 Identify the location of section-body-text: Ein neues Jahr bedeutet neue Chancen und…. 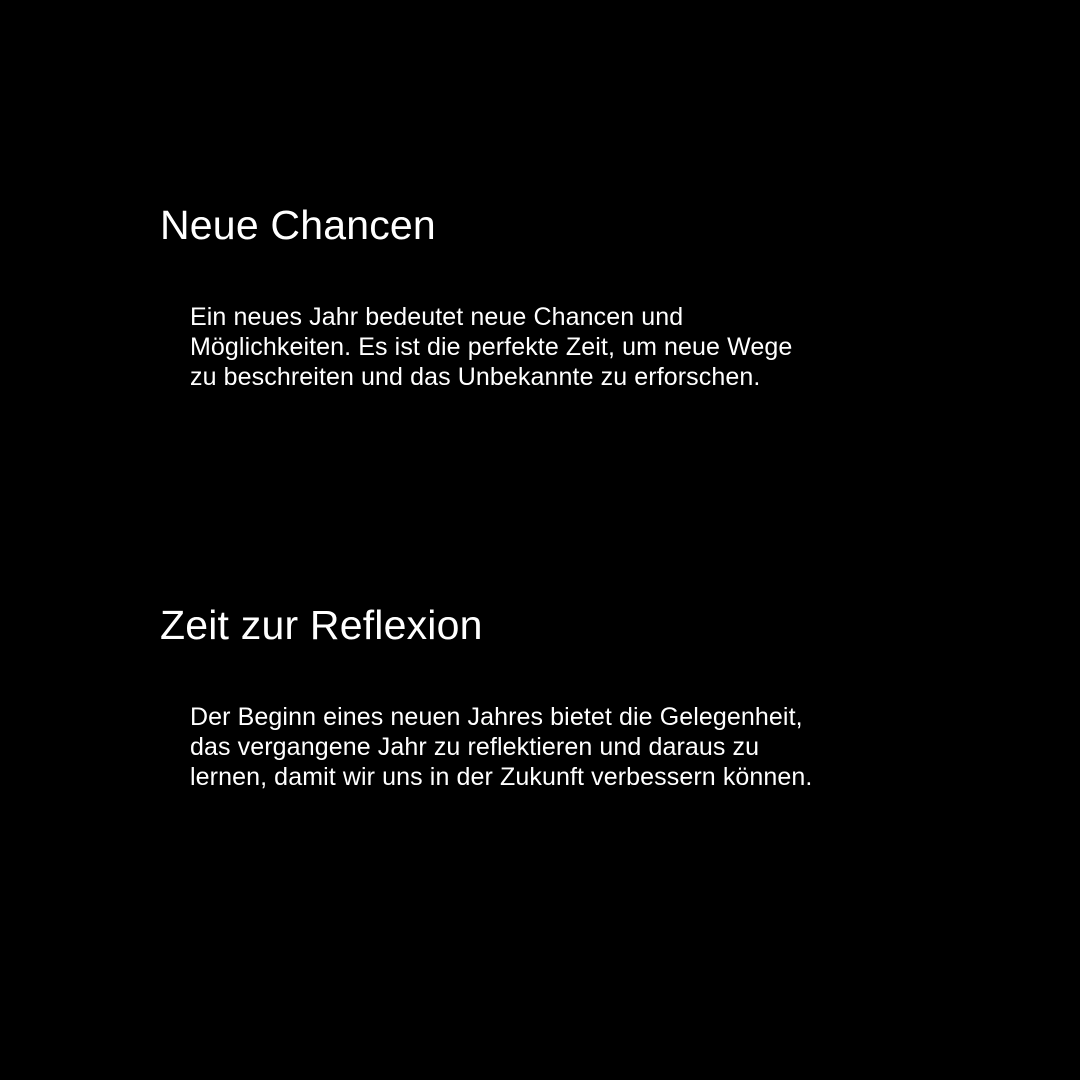
(491, 347).